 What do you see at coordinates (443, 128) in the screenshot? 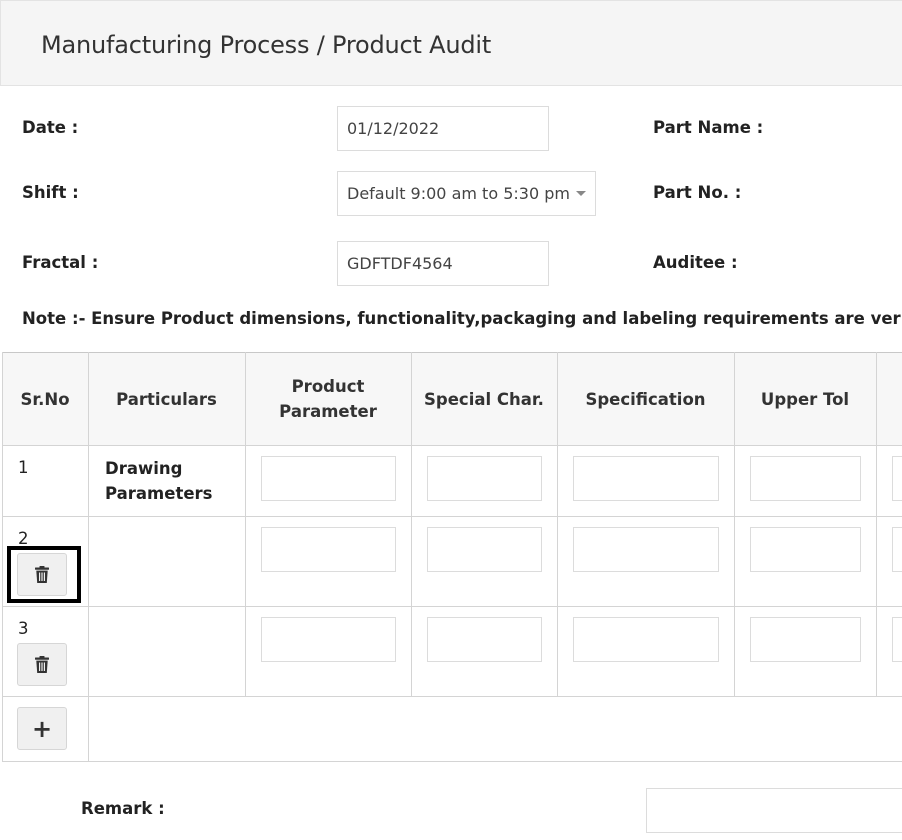
I see `date-input: 01/12/2022` at bounding box center [443, 128].